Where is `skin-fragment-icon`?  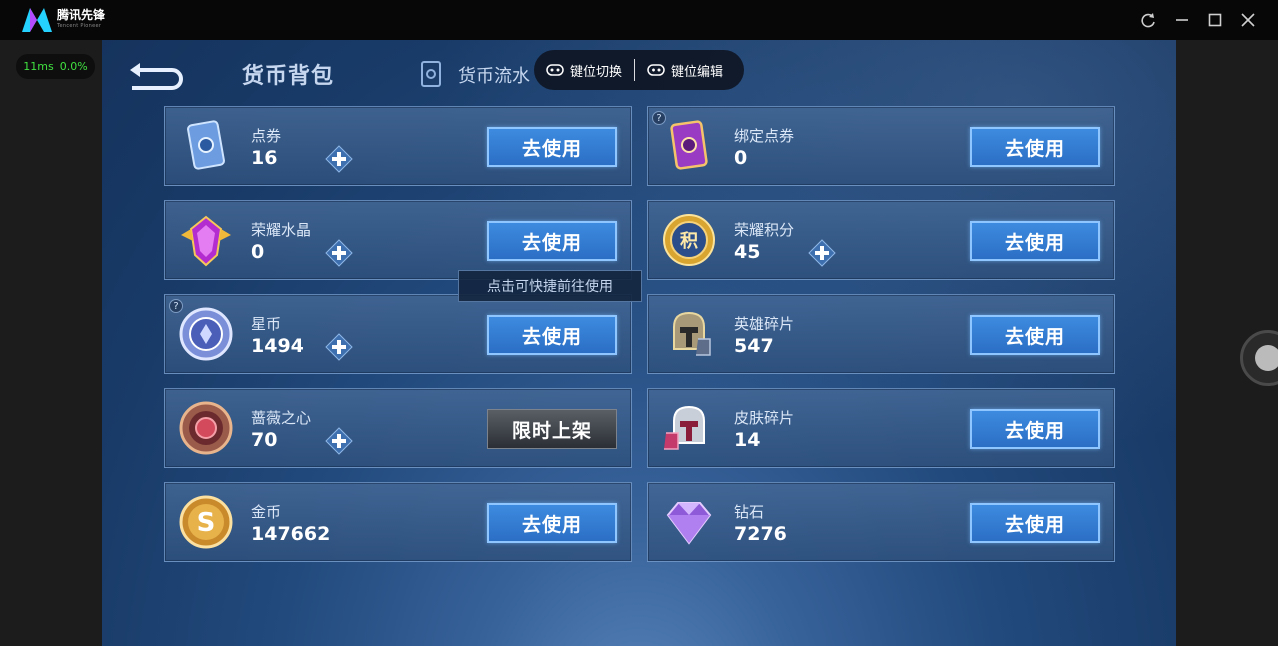 skin-fragment-icon is located at coordinates (684, 427).